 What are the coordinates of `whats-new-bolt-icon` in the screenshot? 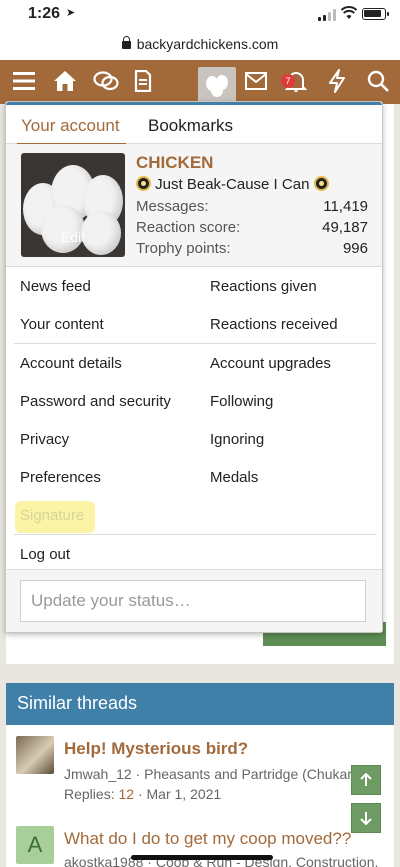 It's located at (337, 81).